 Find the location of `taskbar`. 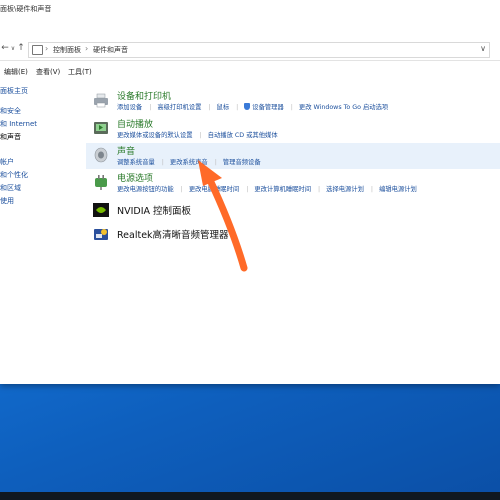

taskbar is located at coordinates (250, 496).